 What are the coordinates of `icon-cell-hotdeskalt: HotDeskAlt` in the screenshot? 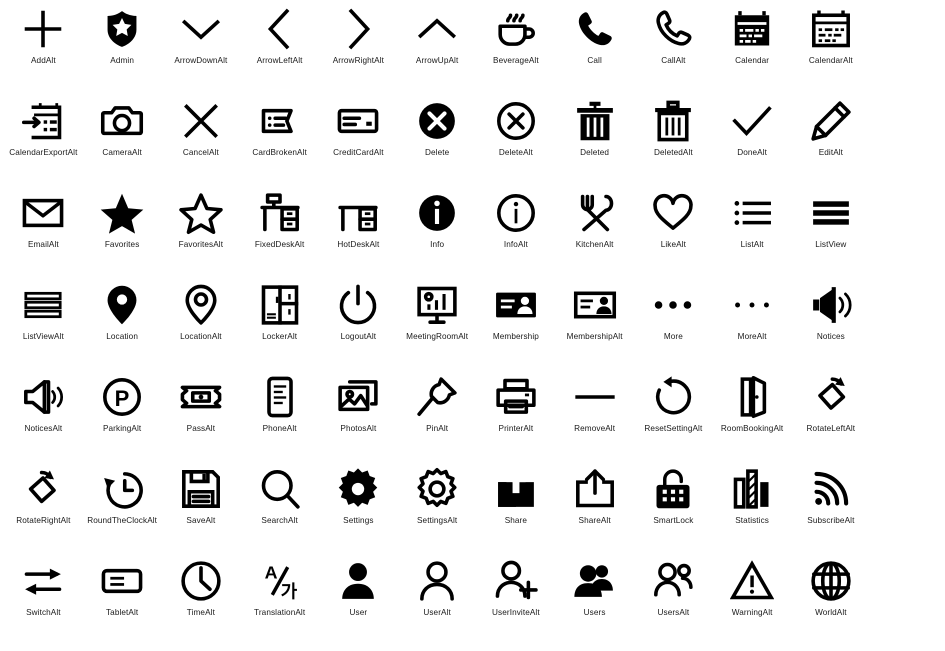 It's located at (358, 236).